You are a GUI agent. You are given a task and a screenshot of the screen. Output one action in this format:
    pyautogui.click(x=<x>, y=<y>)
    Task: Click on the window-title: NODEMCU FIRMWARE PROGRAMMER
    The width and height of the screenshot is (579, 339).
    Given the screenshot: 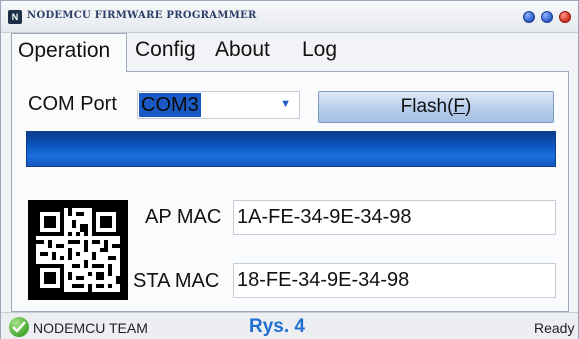 What is the action you would take?
    pyautogui.click(x=142, y=15)
    